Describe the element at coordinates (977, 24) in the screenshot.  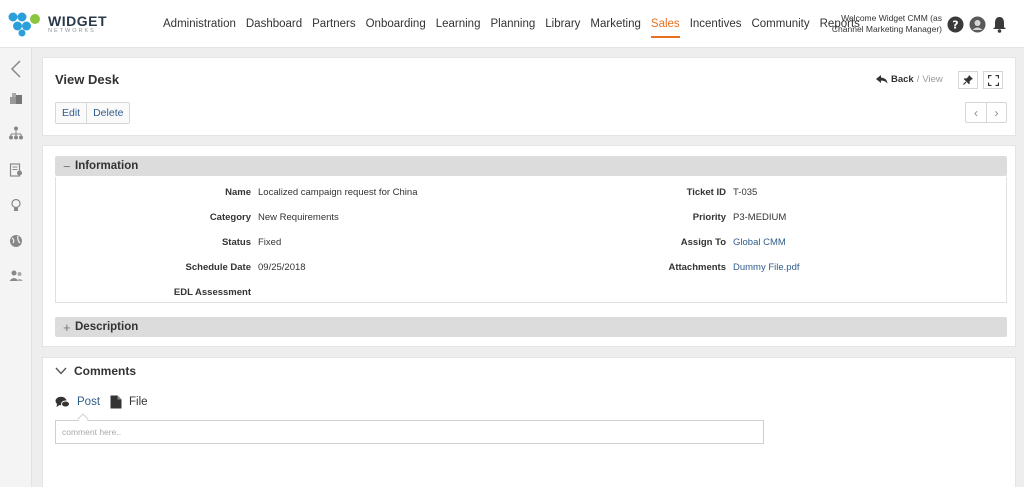
I see `user-avatar-icon` at that location.